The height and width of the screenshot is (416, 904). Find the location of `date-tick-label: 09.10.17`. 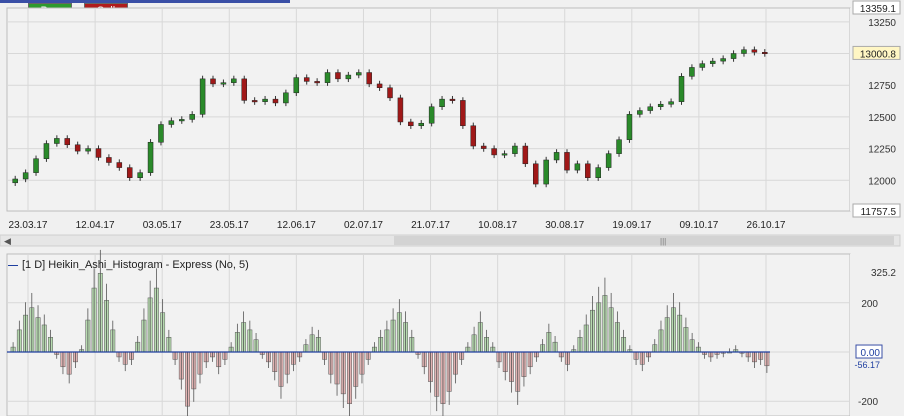

date-tick-label: 09.10.17 is located at coordinates (698, 225).